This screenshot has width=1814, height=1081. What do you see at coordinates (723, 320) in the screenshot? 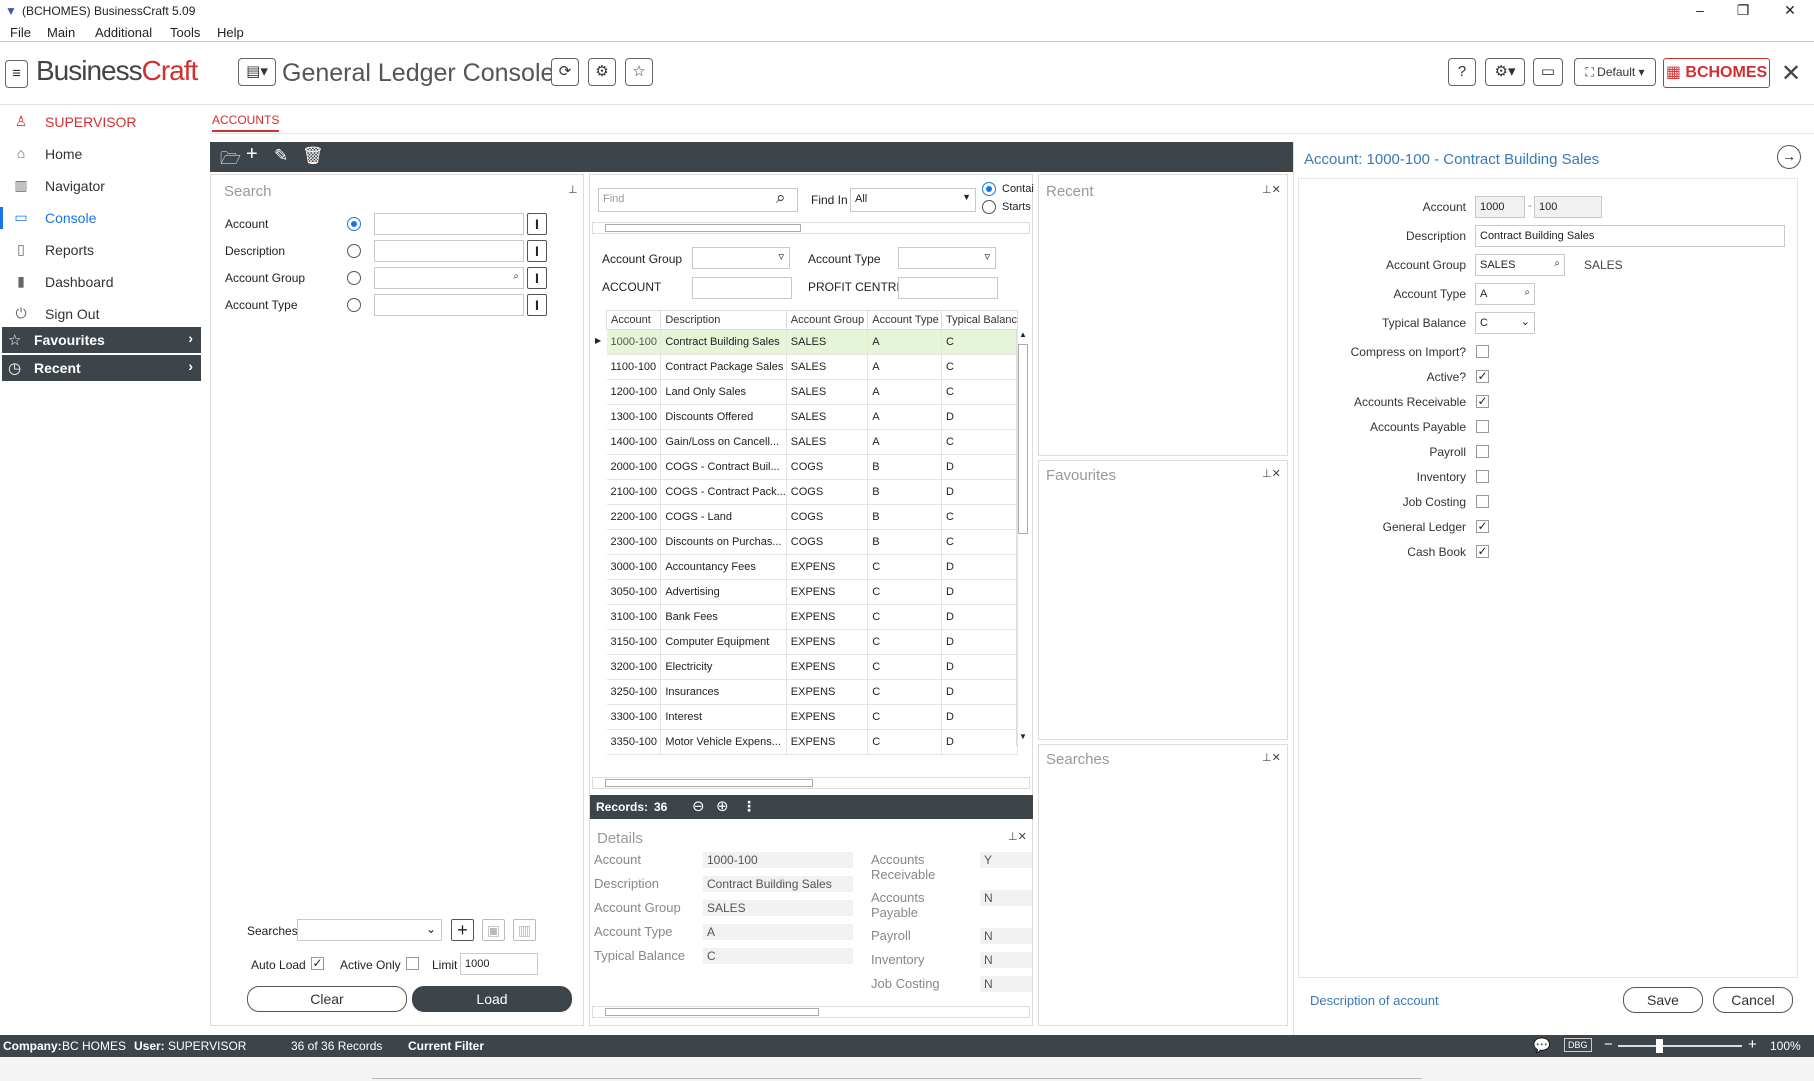
I see `column-header-description: Description` at bounding box center [723, 320].